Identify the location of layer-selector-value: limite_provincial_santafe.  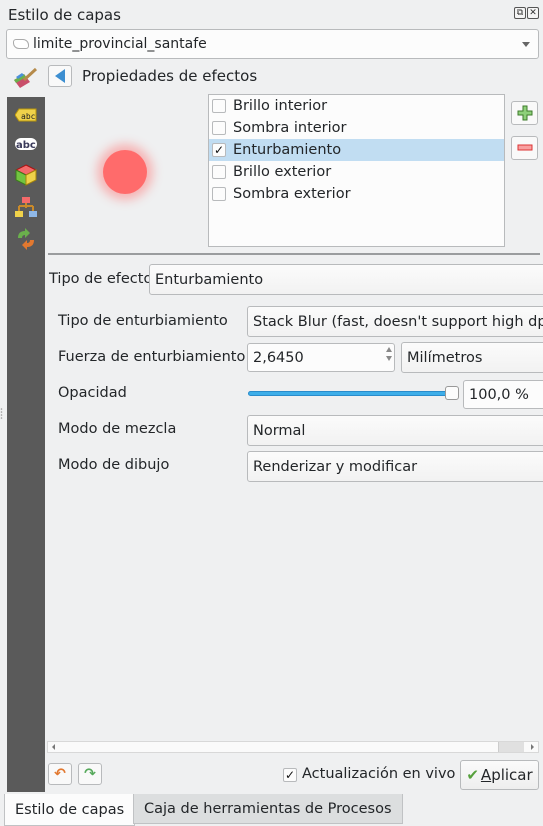
(120, 44).